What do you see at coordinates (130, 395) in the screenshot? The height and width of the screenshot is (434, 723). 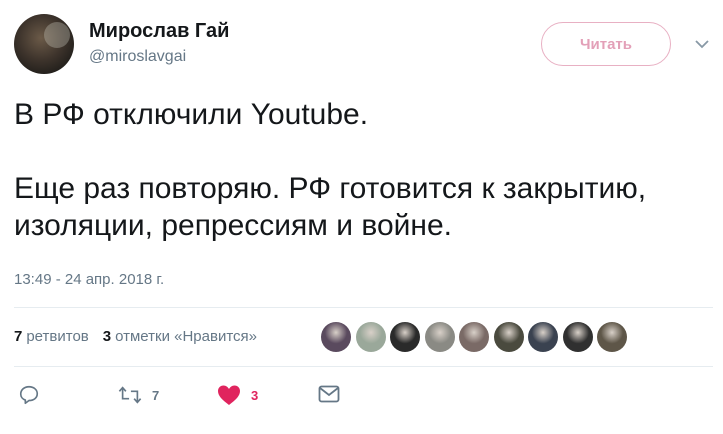 I see `retweet-icon` at bounding box center [130, 395].